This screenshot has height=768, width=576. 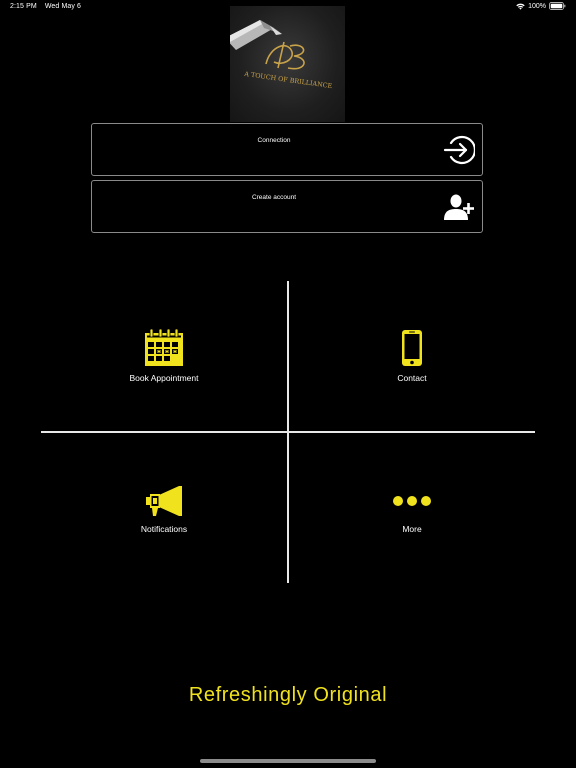 I want to click on megaphone-icon, so click(x=164, y=501).